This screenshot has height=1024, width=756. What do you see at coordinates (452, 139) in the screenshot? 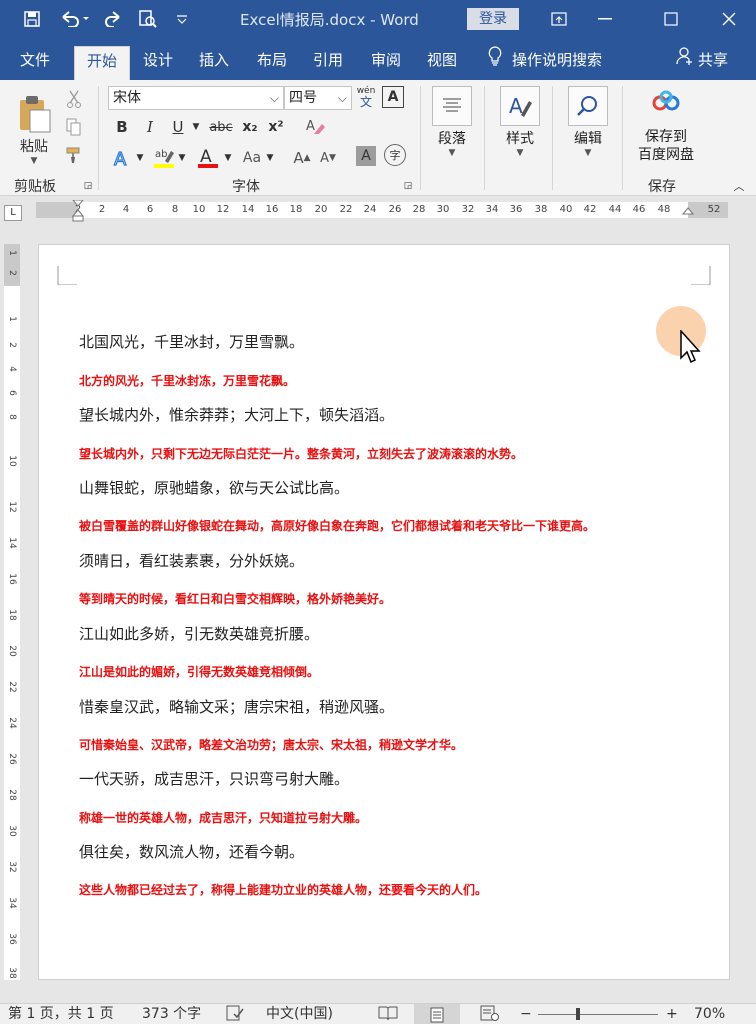
I see `paragraph-label: 段落` at bounding box center [452, 139].